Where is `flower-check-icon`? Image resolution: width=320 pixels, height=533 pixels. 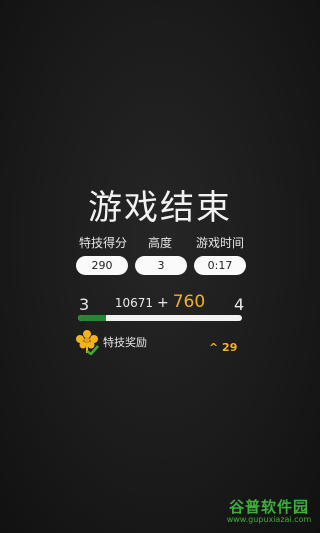 flower-check-icon is located at coordinates (87, 342).